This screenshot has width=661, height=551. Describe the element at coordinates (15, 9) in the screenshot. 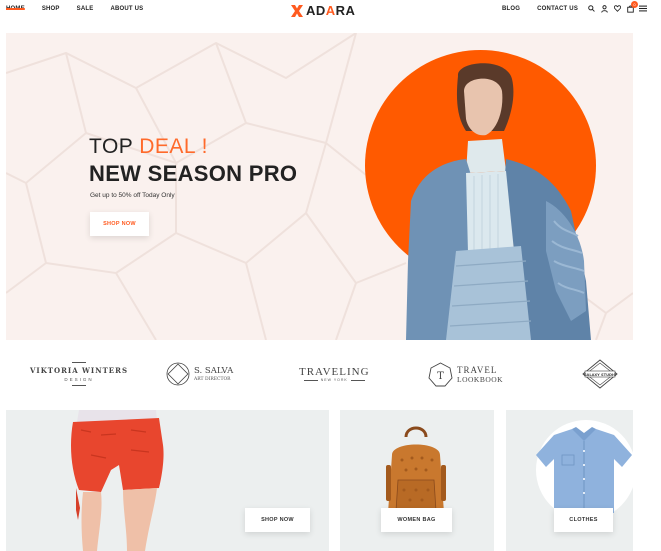

I see `nav-home: HOME` at that location.